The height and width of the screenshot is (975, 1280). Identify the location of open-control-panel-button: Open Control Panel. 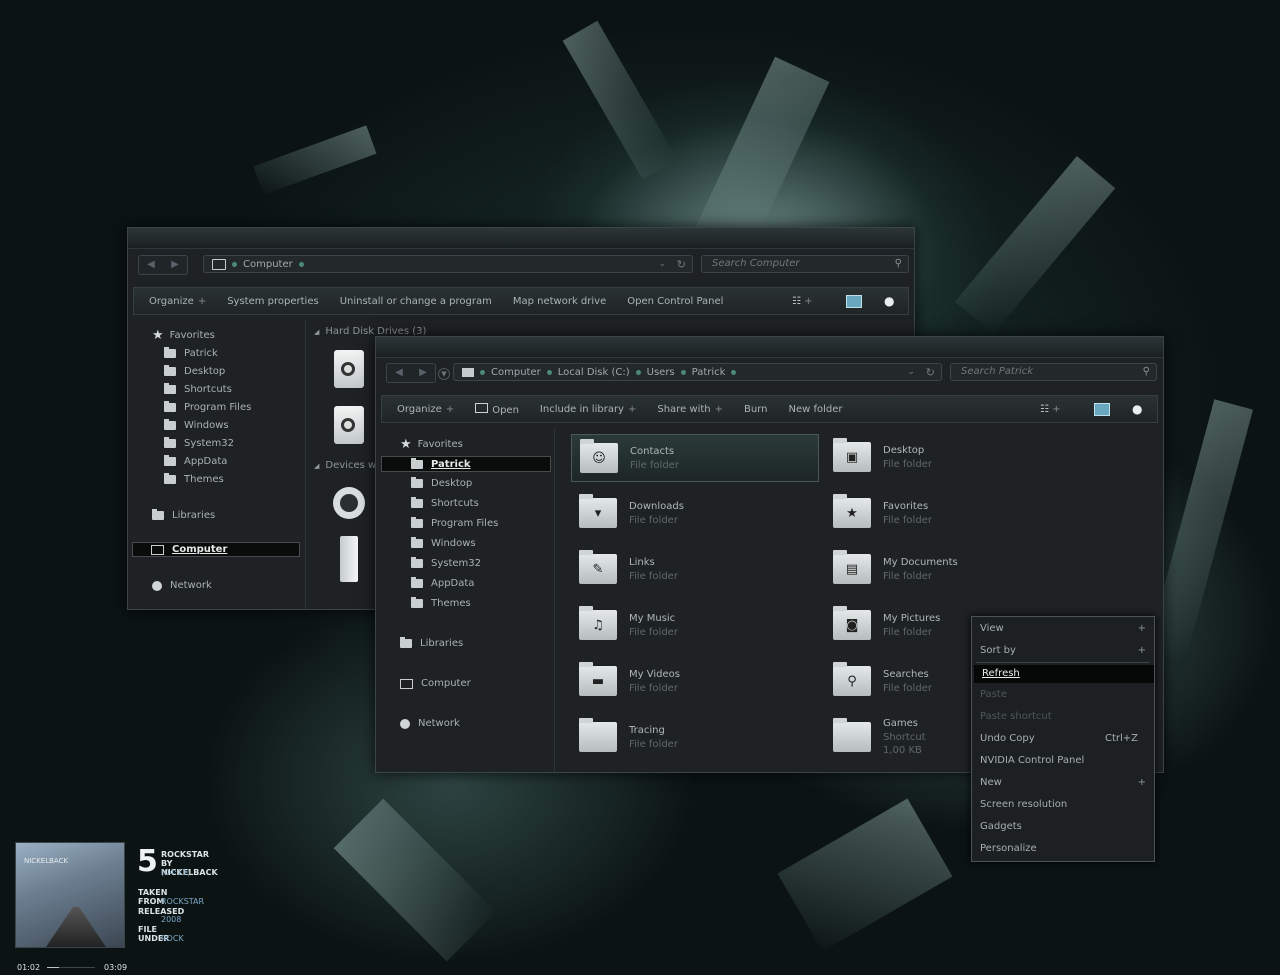
(675, 301).